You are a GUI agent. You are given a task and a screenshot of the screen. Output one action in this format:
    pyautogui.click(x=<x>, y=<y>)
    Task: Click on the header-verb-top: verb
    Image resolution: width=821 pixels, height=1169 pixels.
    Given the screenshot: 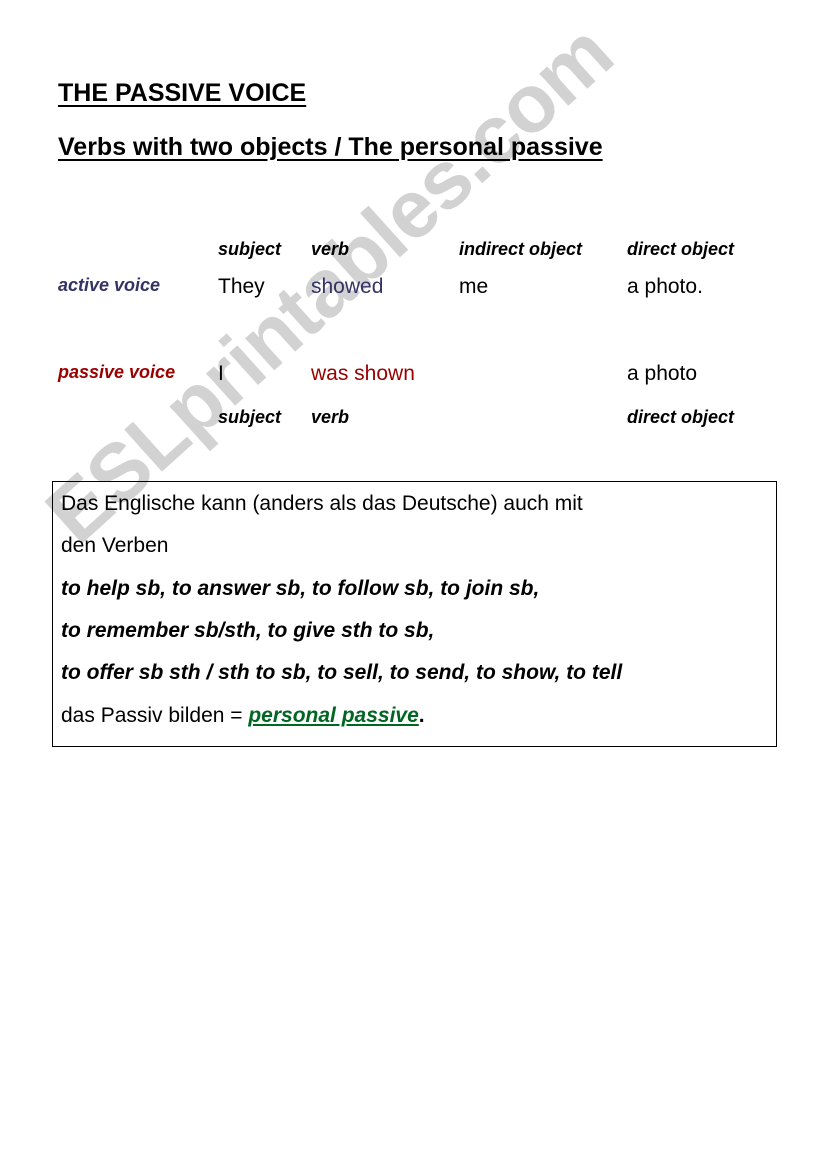 What is the action you would take?
    pyautogui.click(x=330, y=249)
    